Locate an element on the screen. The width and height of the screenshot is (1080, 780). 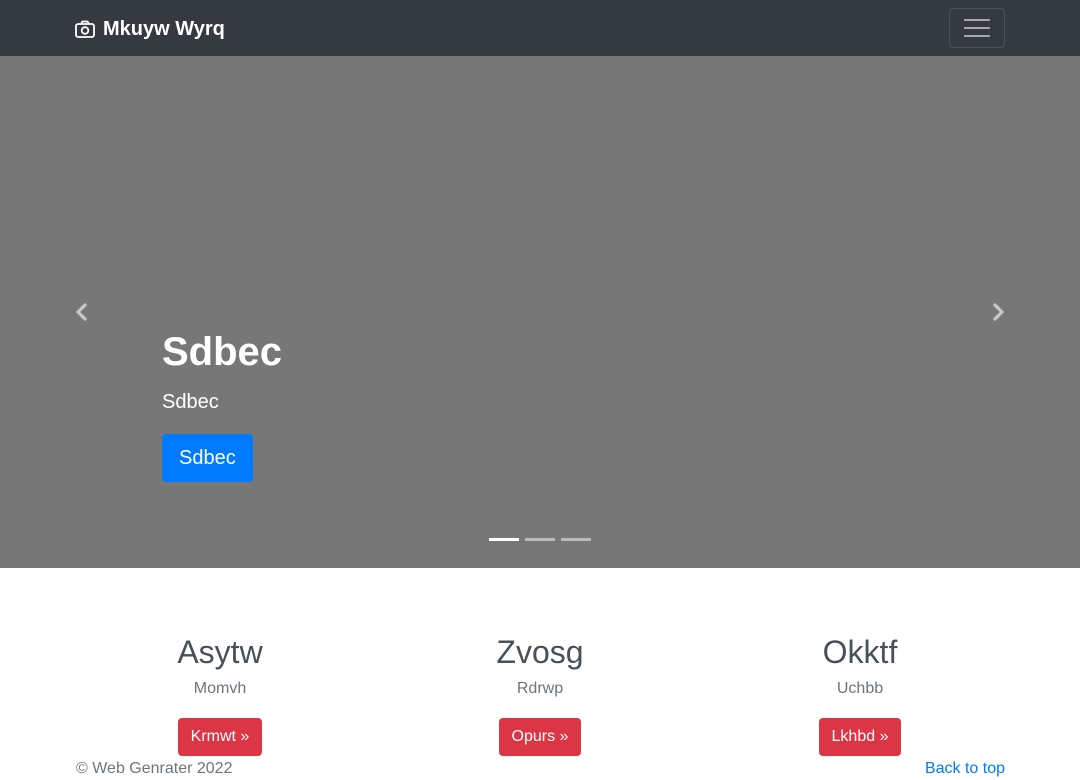
carousel-next-button is located at coordinates (998, 312).